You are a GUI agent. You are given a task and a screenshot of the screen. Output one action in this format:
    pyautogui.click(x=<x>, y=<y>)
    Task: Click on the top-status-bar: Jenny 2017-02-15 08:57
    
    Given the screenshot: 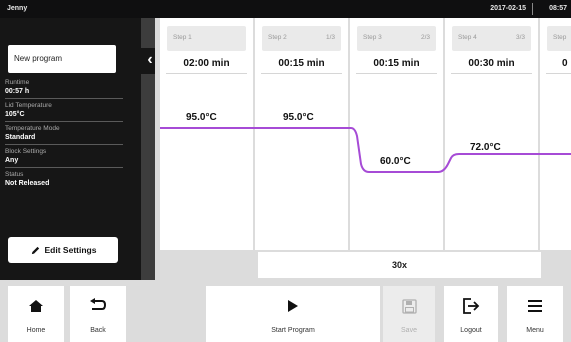 What is the action you would take?
    pyautogui.click(x=285, y=9)
    